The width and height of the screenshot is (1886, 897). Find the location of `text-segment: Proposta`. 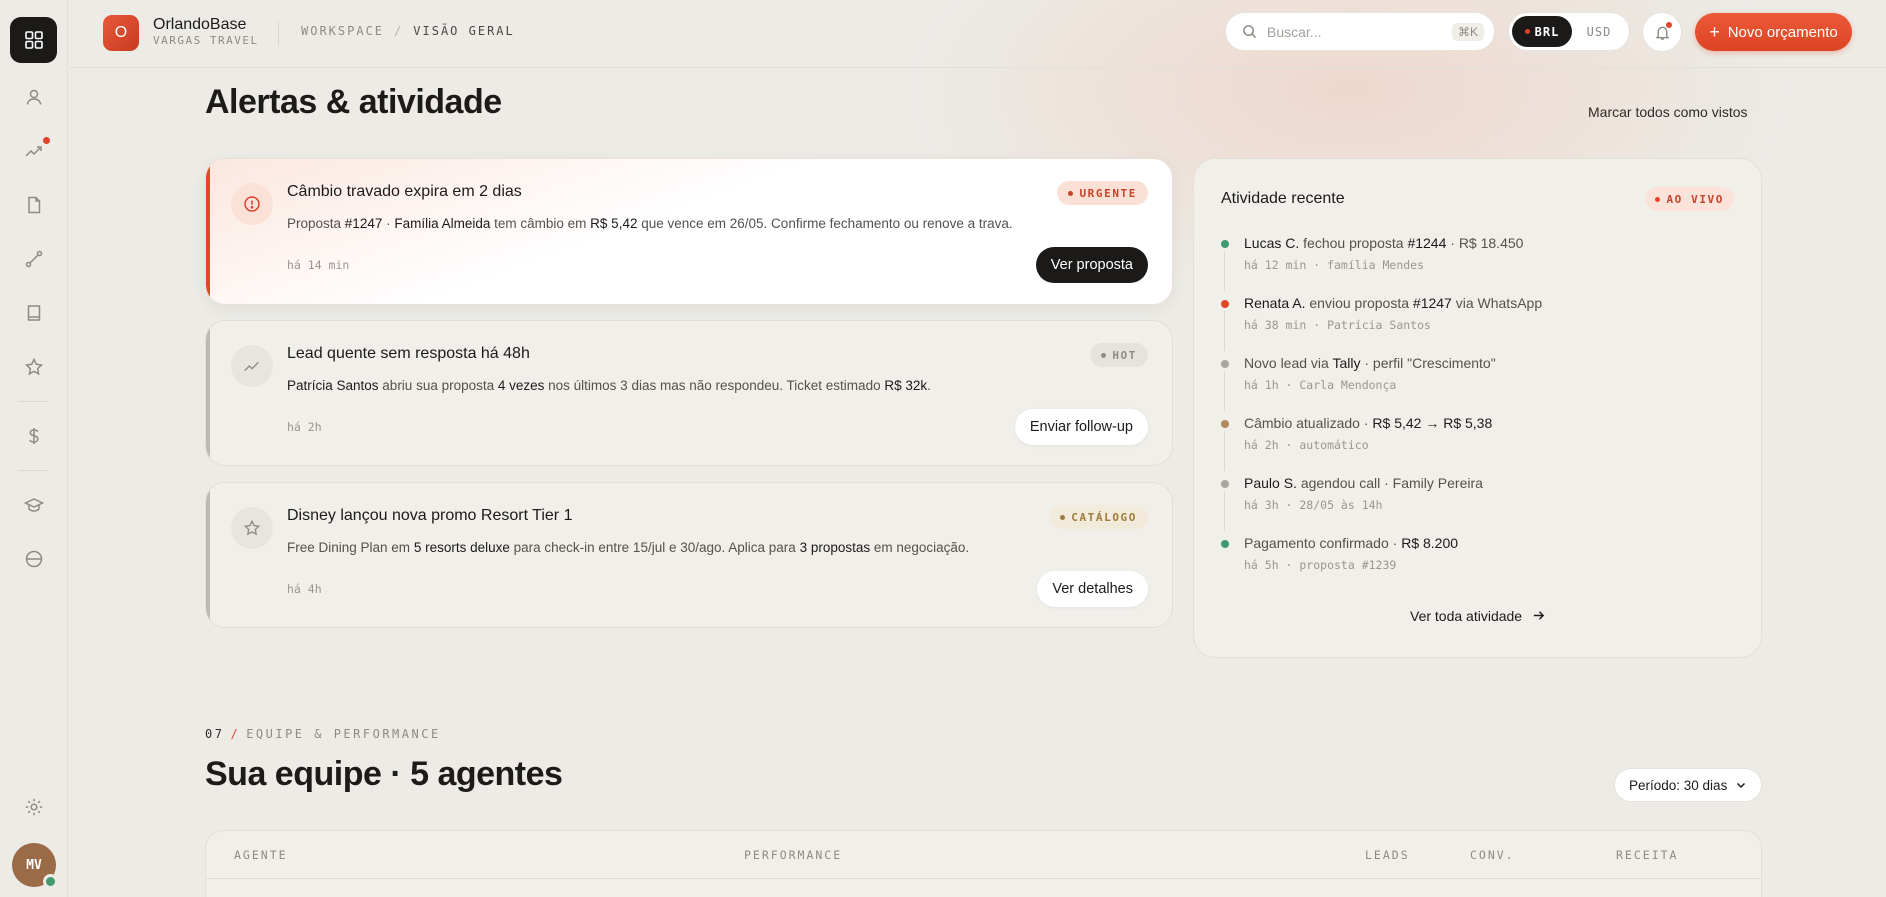

text-segment: Proposta is located at coordinates (316, 223).